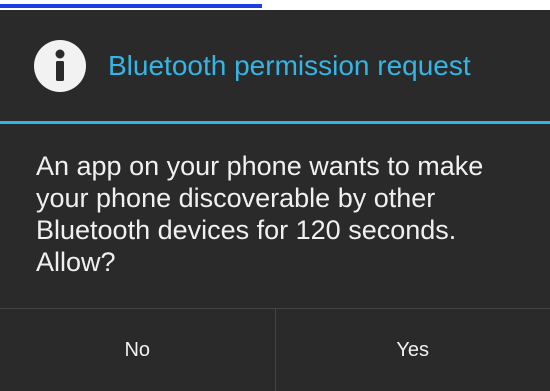  Describe the element at coordinates (60, 66) in the screenshot. I see `info-icon` at that location.